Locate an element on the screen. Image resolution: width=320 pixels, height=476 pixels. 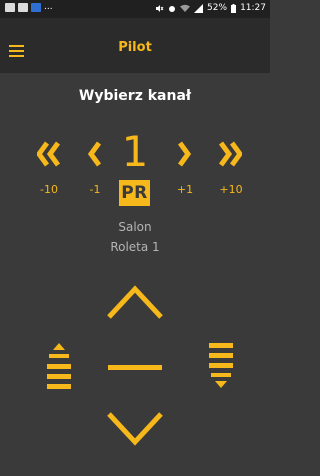
step-minus-10-label: -10 is located at coordinates (49, 189).